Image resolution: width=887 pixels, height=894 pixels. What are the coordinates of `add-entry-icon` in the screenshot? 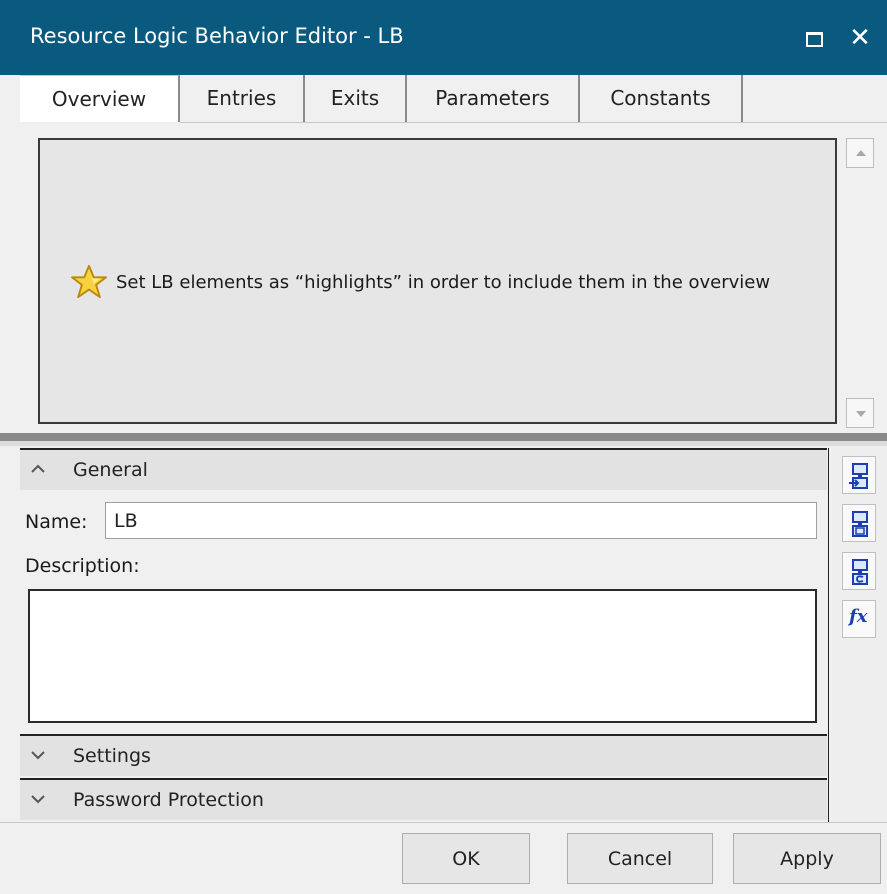 It's located at (858, 476).